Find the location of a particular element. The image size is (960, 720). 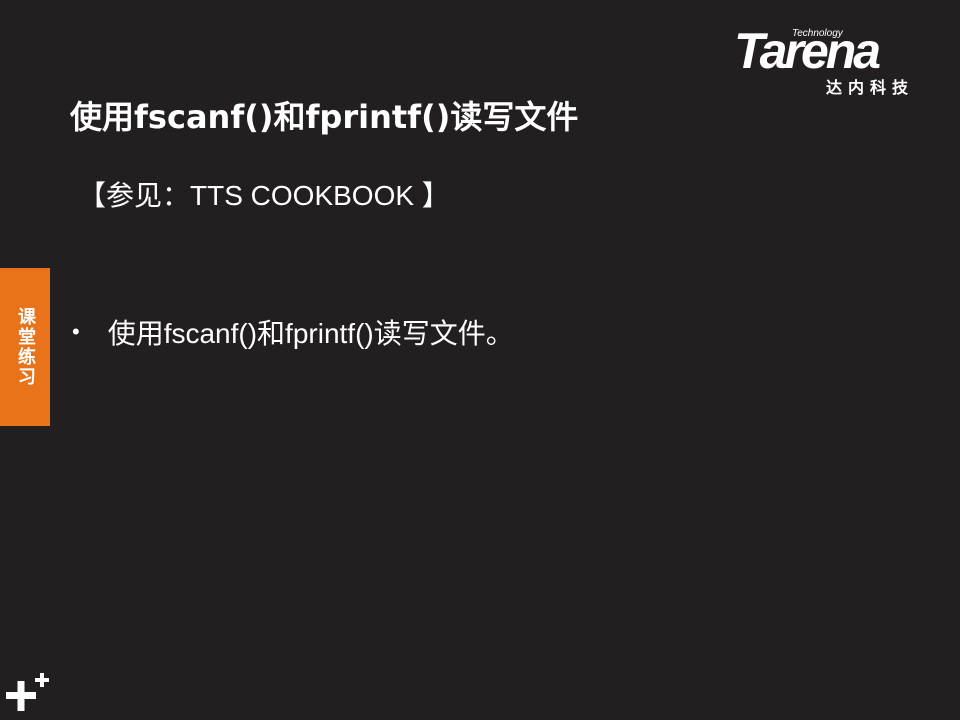

bullet-text: 使用fscanf()和fprintf()读写文件。 is located at coordinates (310, 333).